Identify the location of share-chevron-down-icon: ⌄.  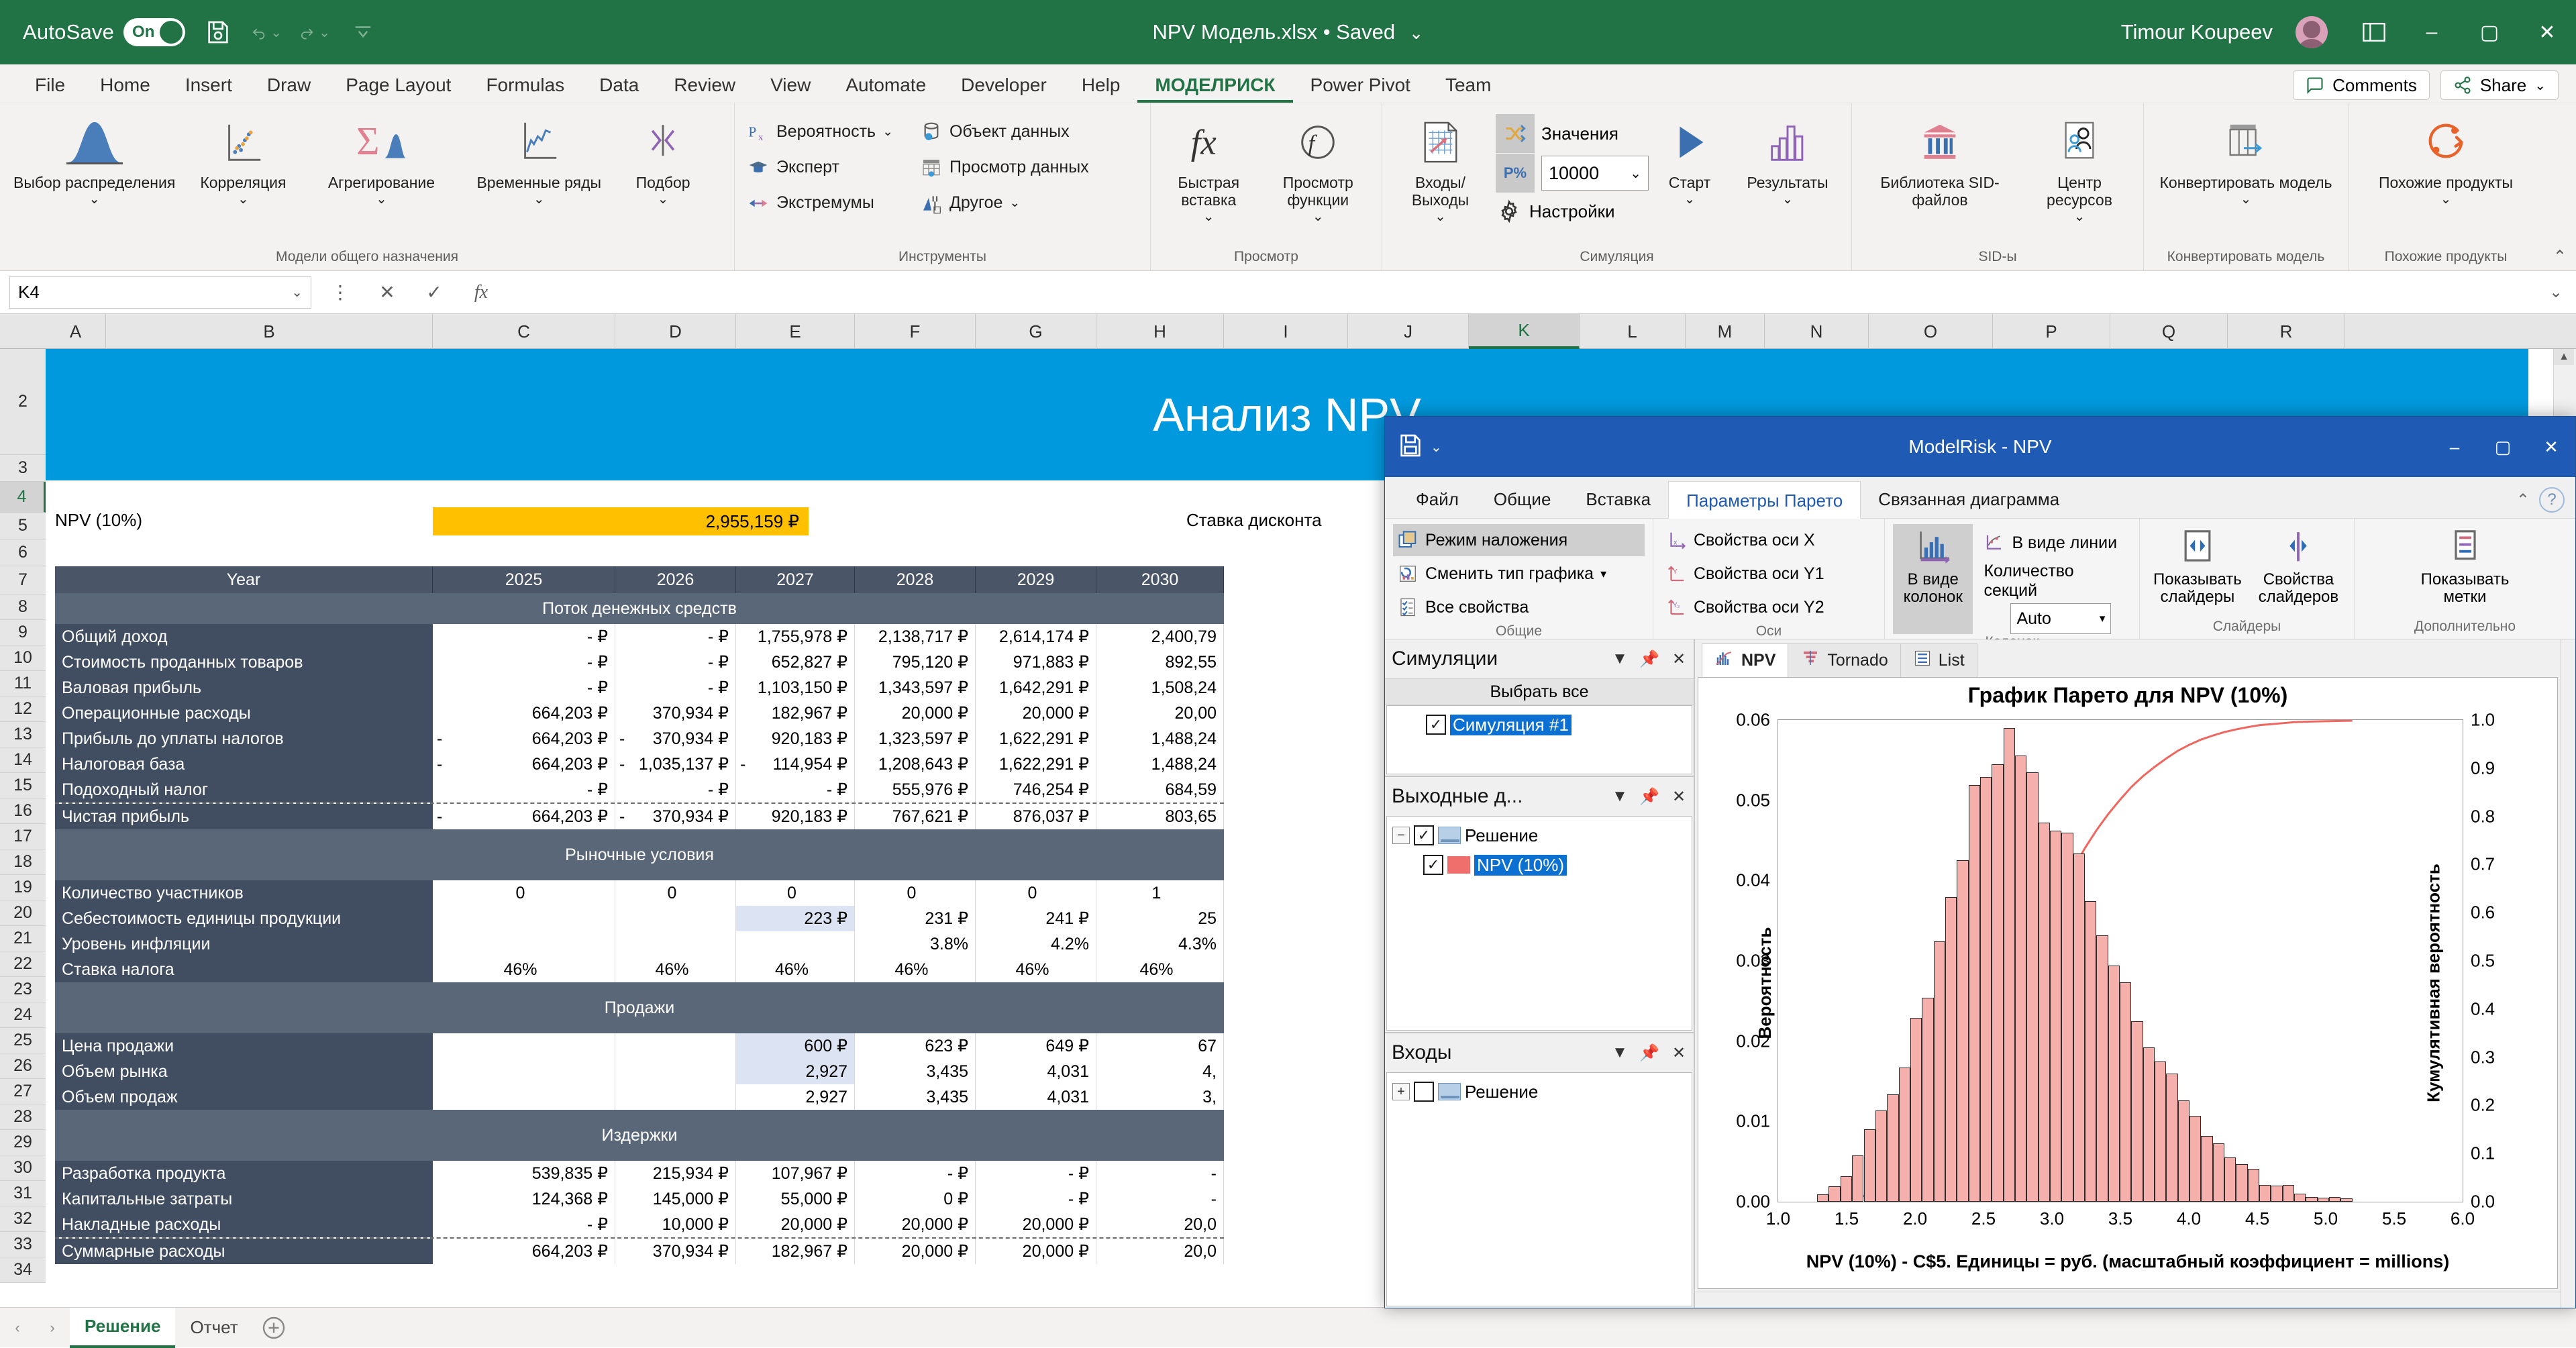
(2540, 86).